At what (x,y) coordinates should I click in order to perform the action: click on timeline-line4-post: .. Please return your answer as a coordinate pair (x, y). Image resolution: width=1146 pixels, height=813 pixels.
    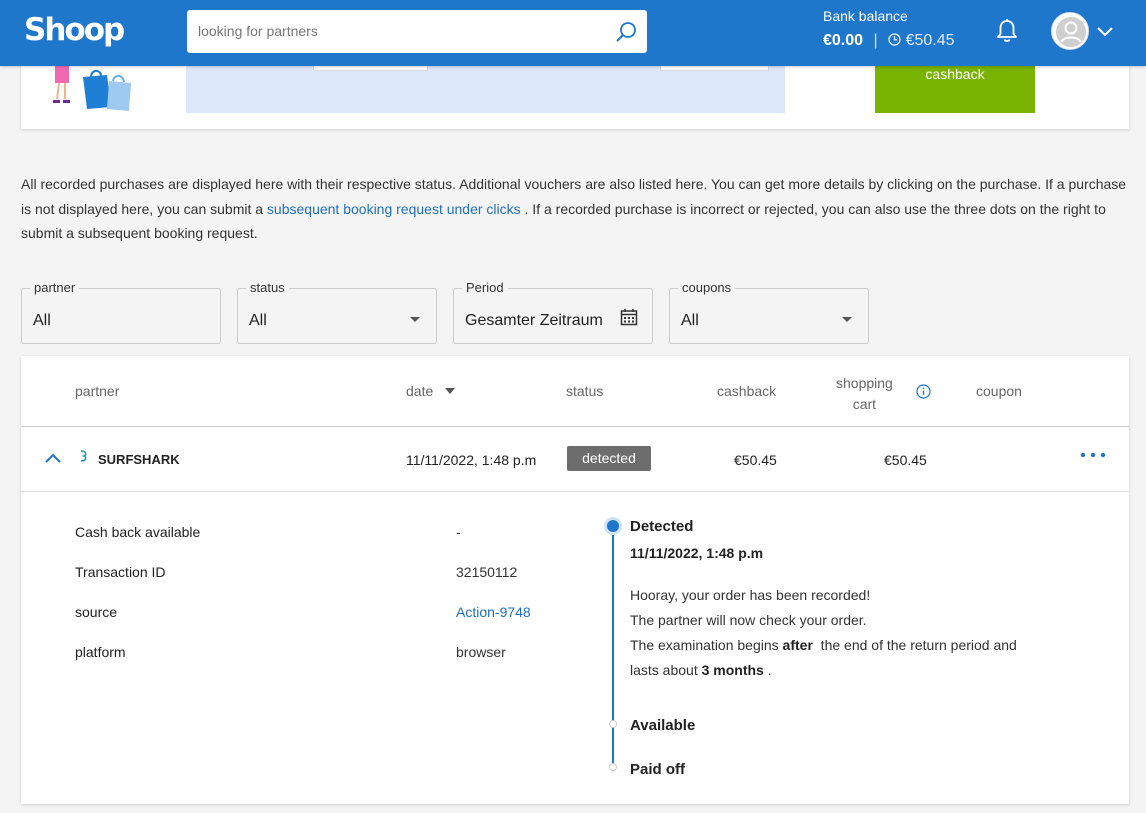
    Looking at the image, I should click on (767, 670).